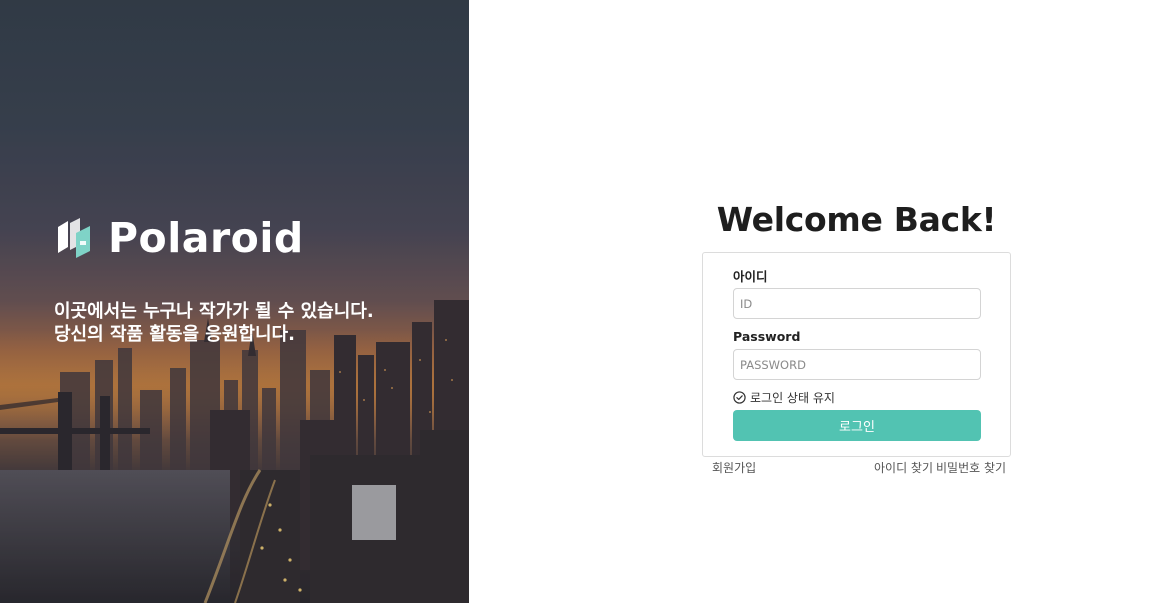 The width and height of the screenshot is (1172, 603). Describe the element at coordinates (74, 238) in the screenshot. I see `polaroid-logo-icon` at that location.